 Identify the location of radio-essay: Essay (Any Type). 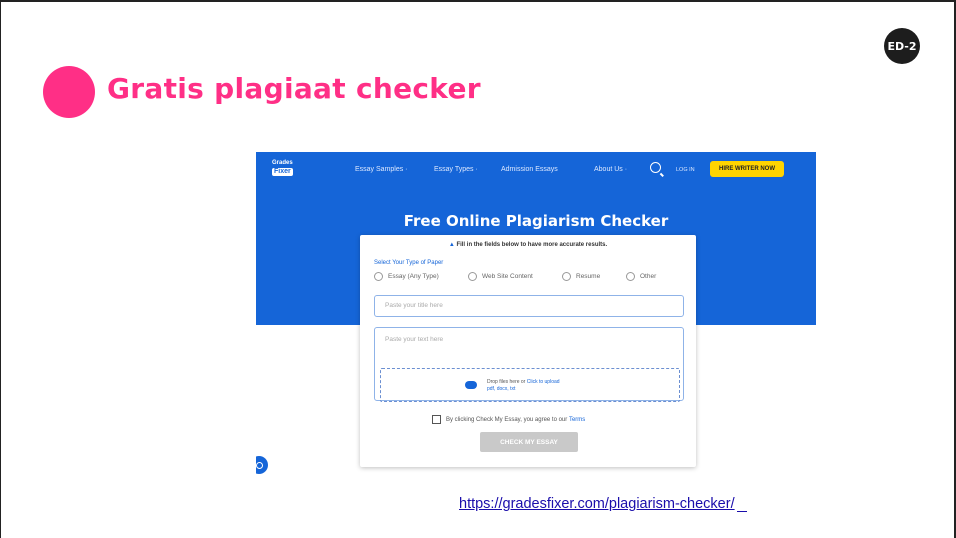
(406, 276).